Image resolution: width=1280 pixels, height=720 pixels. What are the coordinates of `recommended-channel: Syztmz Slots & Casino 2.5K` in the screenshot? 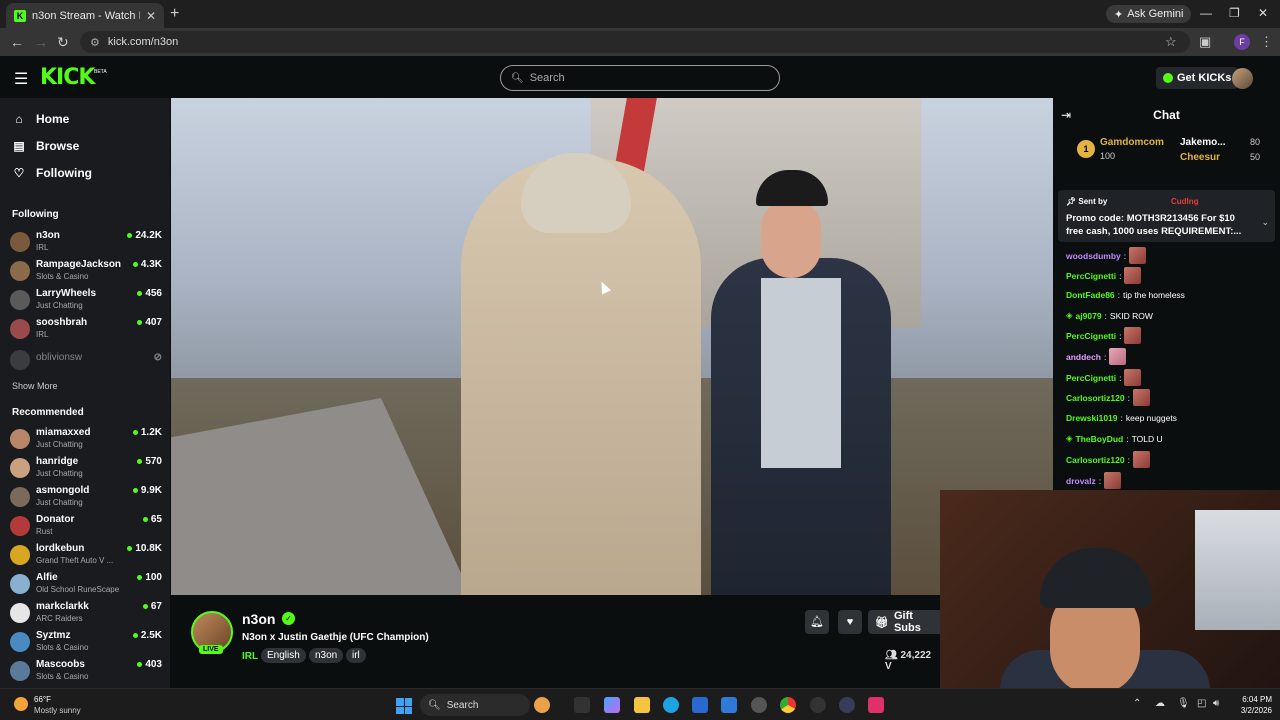 It's located at (86, 642).